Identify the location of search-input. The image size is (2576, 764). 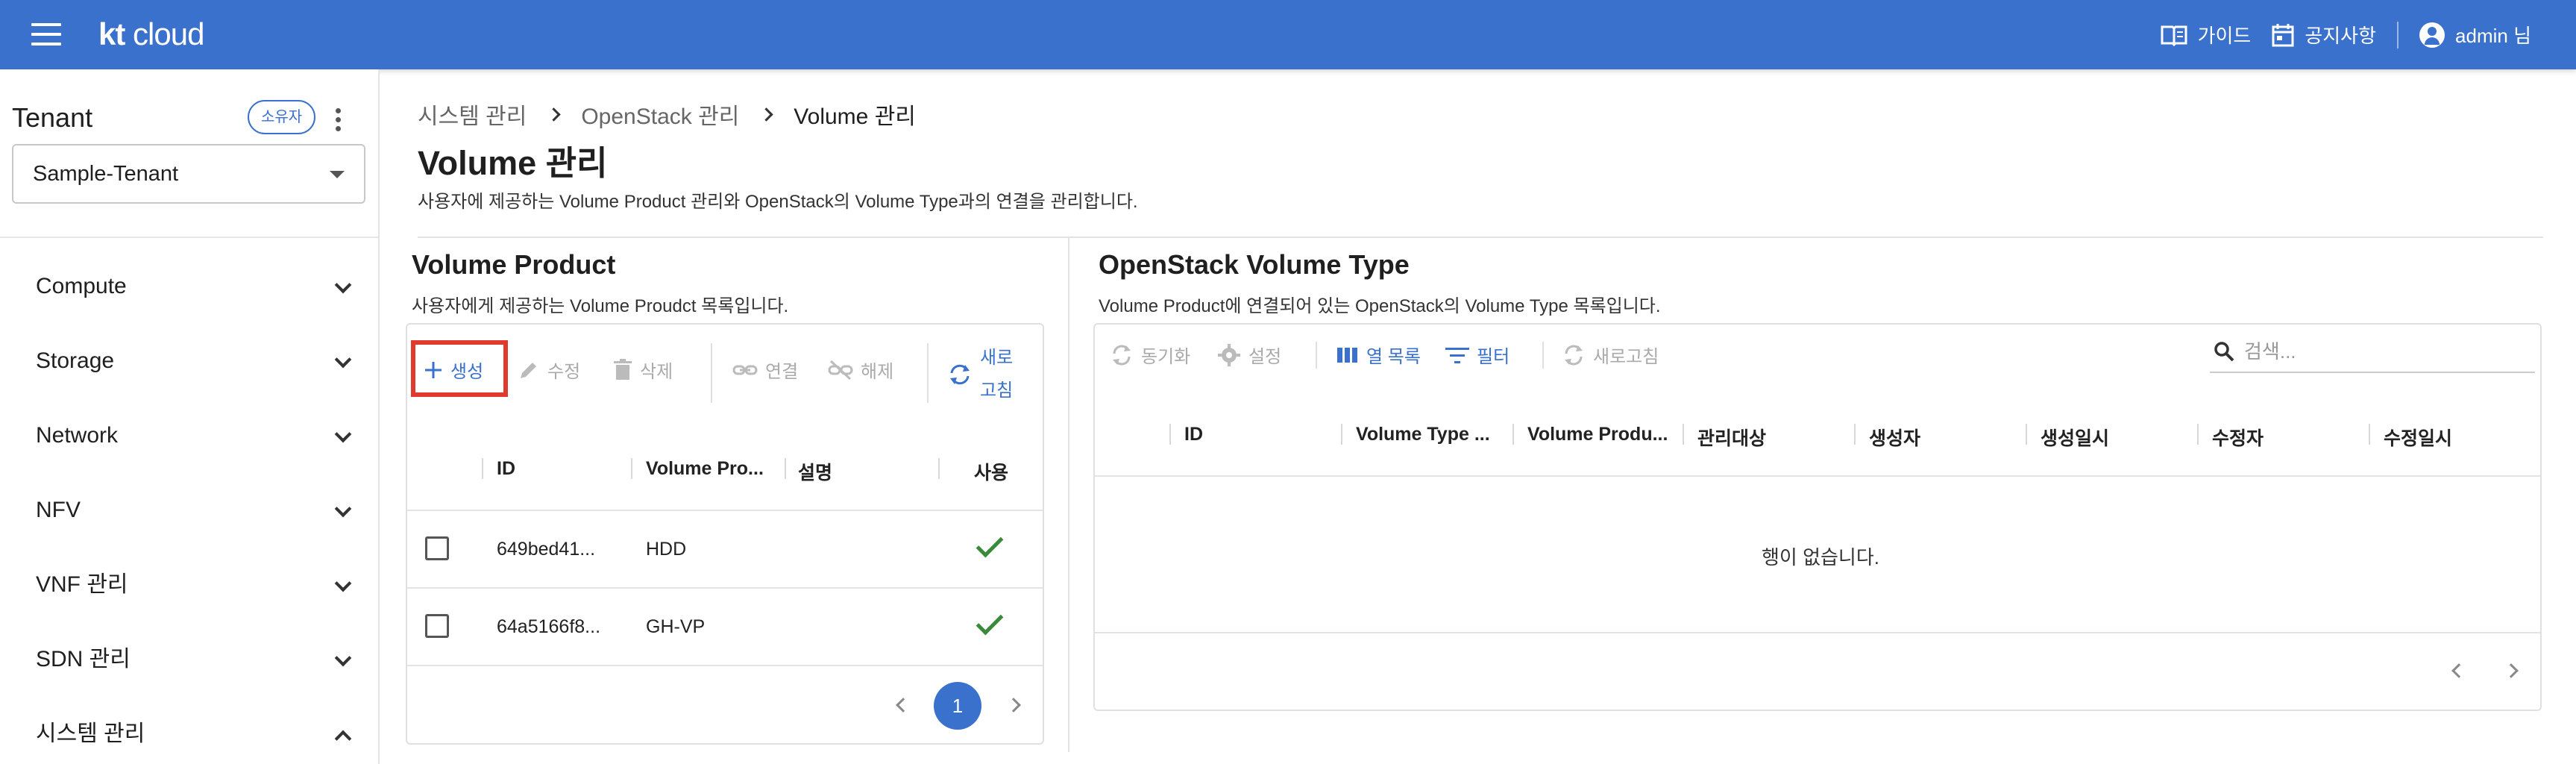
(2386, 351).